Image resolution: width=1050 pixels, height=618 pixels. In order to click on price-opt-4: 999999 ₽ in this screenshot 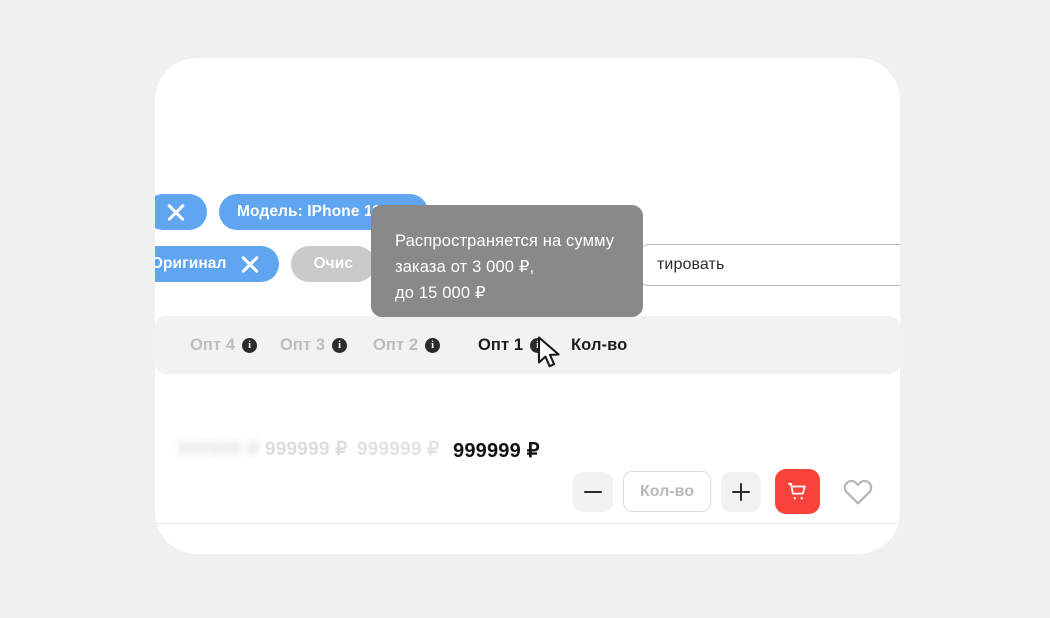, I will do `click(218, 449)`.